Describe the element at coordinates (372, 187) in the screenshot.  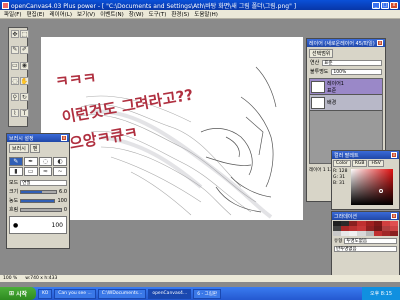
I see `saturation-value-picker` at that location.